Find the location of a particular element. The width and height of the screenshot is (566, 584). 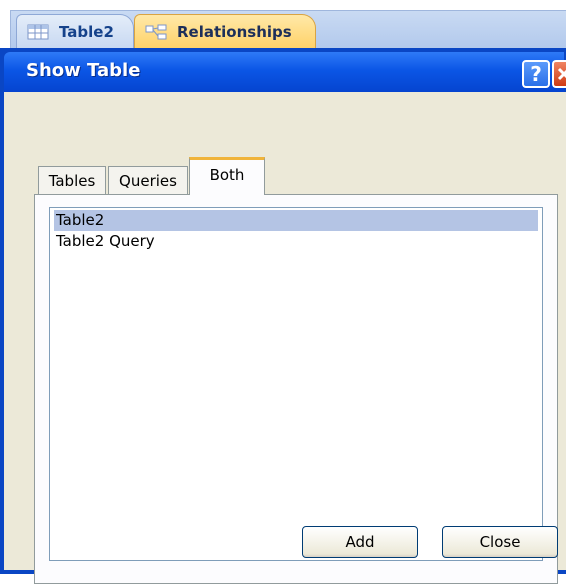

tab-queries: Queries is located at coordinates (148, 180).